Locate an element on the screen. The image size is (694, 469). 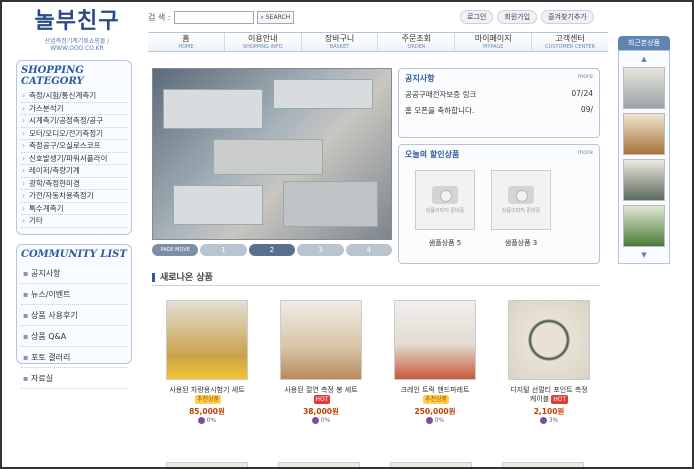
community-item-archive: 자료실 is located at coordinates (74, 378).